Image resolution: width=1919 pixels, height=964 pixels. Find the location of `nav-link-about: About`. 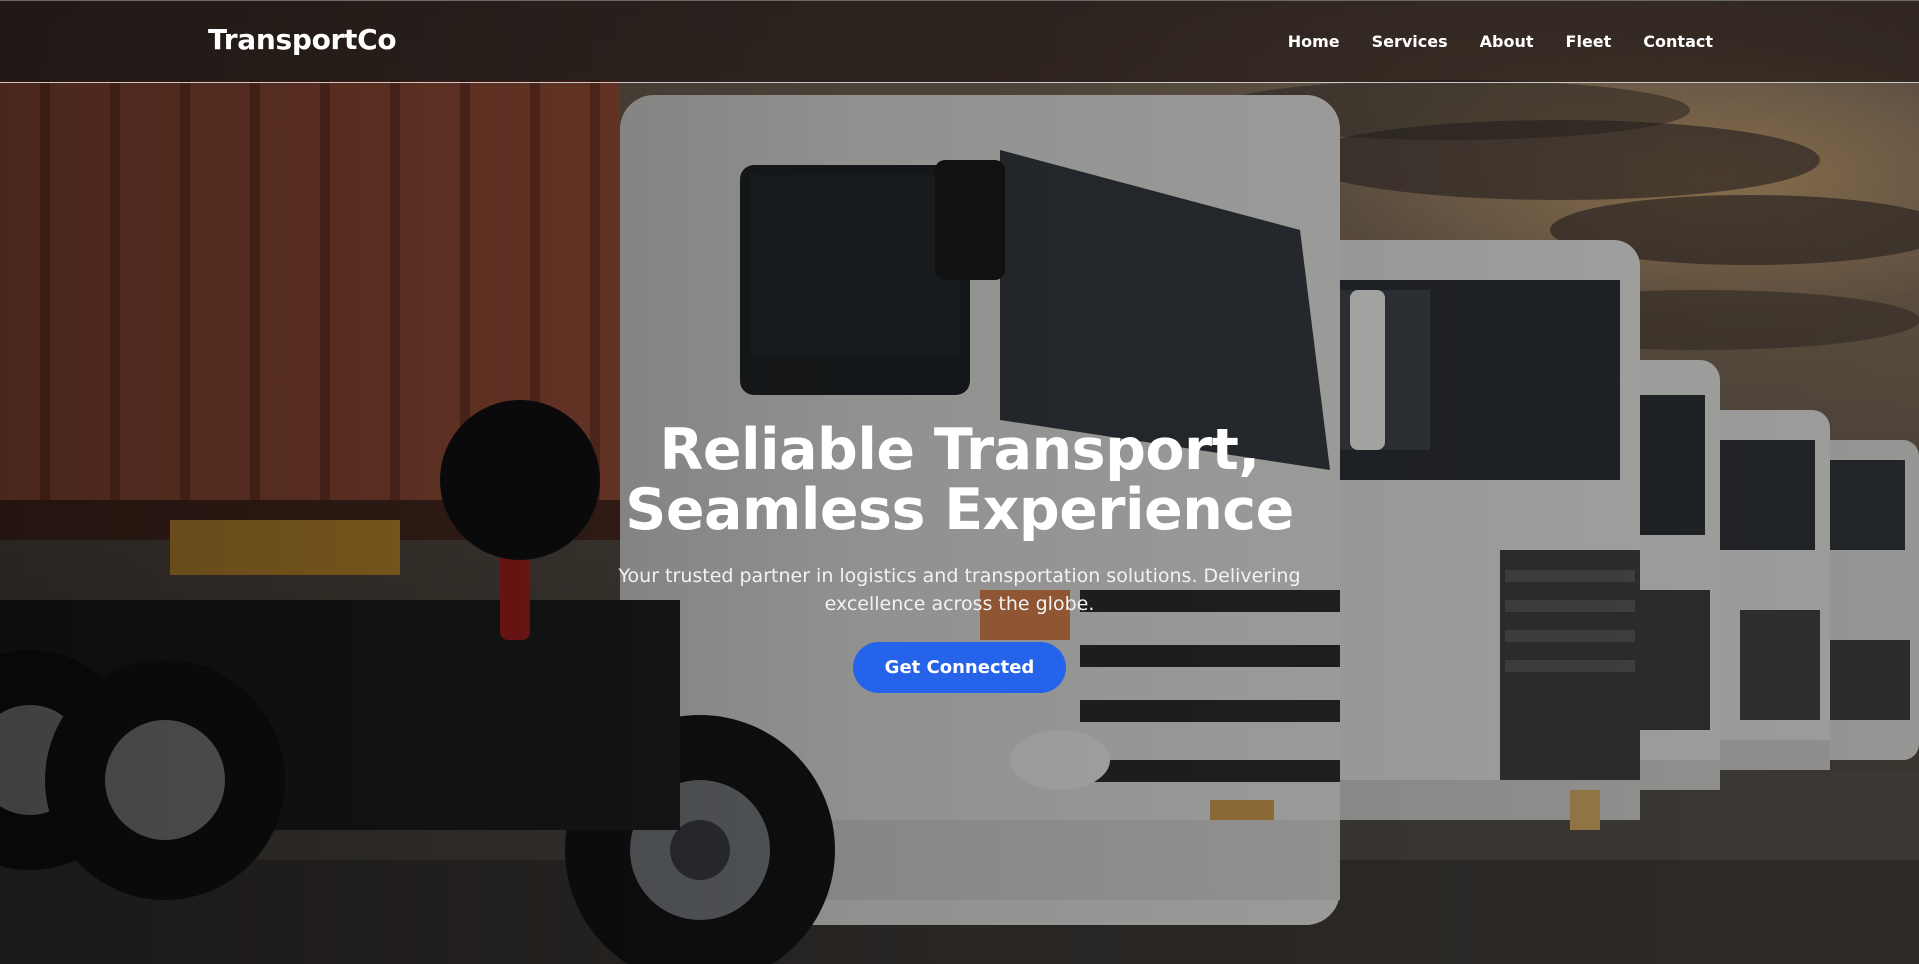

nav-link-about: About is located at coordinates (1507, 41).